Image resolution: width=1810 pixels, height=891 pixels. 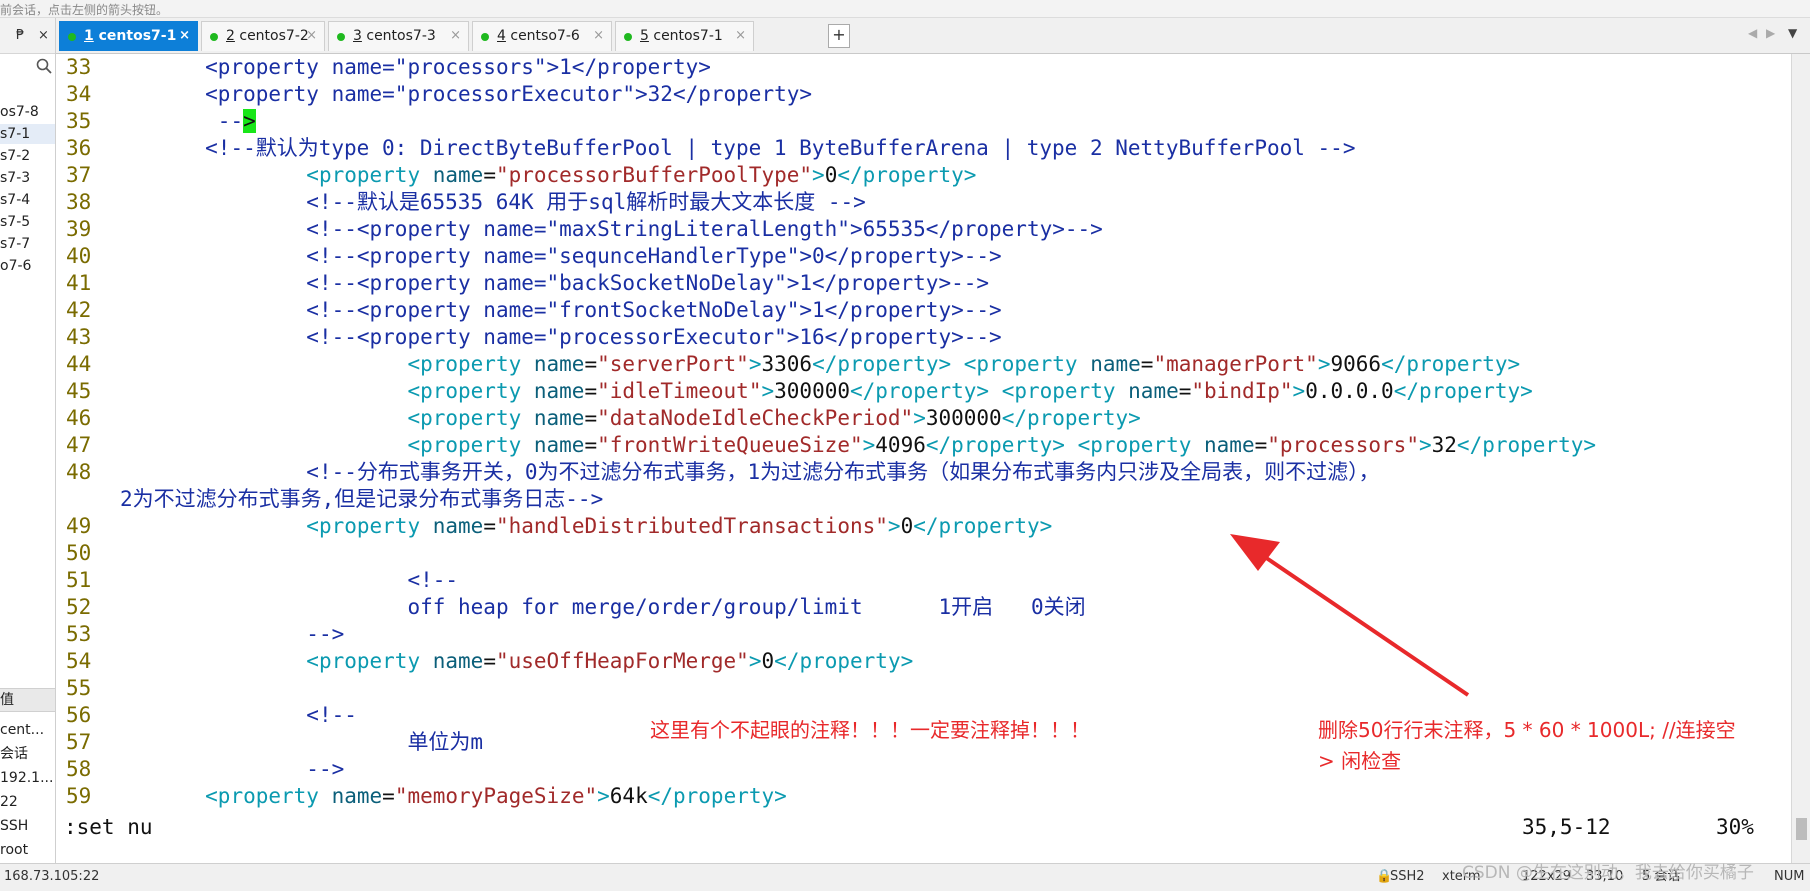 I want to click on tab-menu-icon: ▼, so click(x=1792, y=33).